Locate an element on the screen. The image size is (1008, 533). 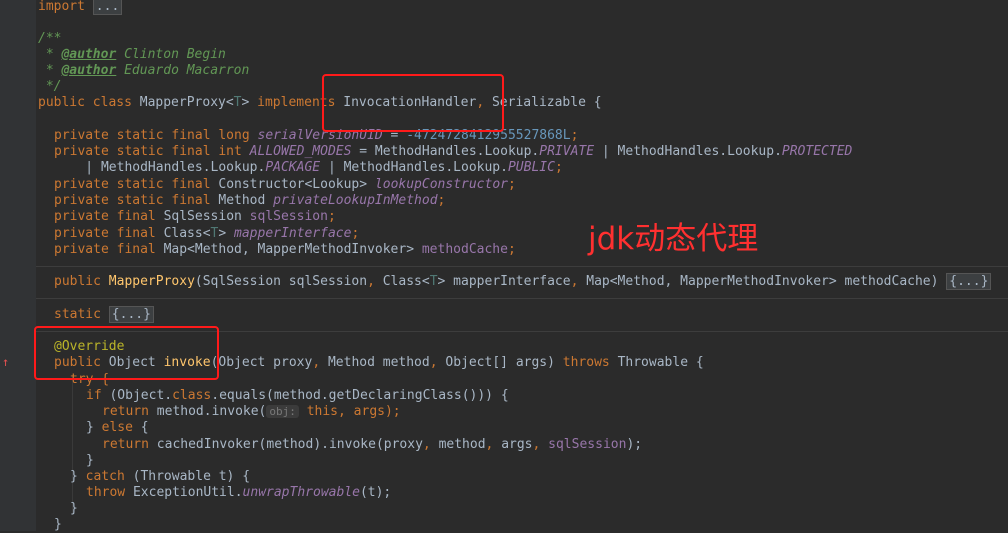
code-line: */ is located at coordinates (50, 86).